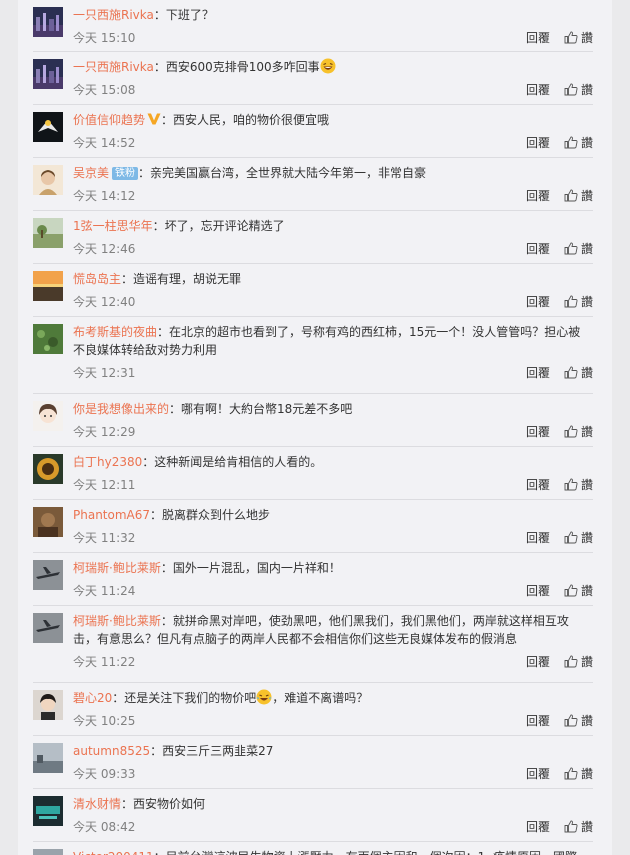 This screenshot has width=630, height=855. Describe the element at coordinates (104, 774) in the screenshot. I see `comment-timestamp: 今天 09:33` at that location.